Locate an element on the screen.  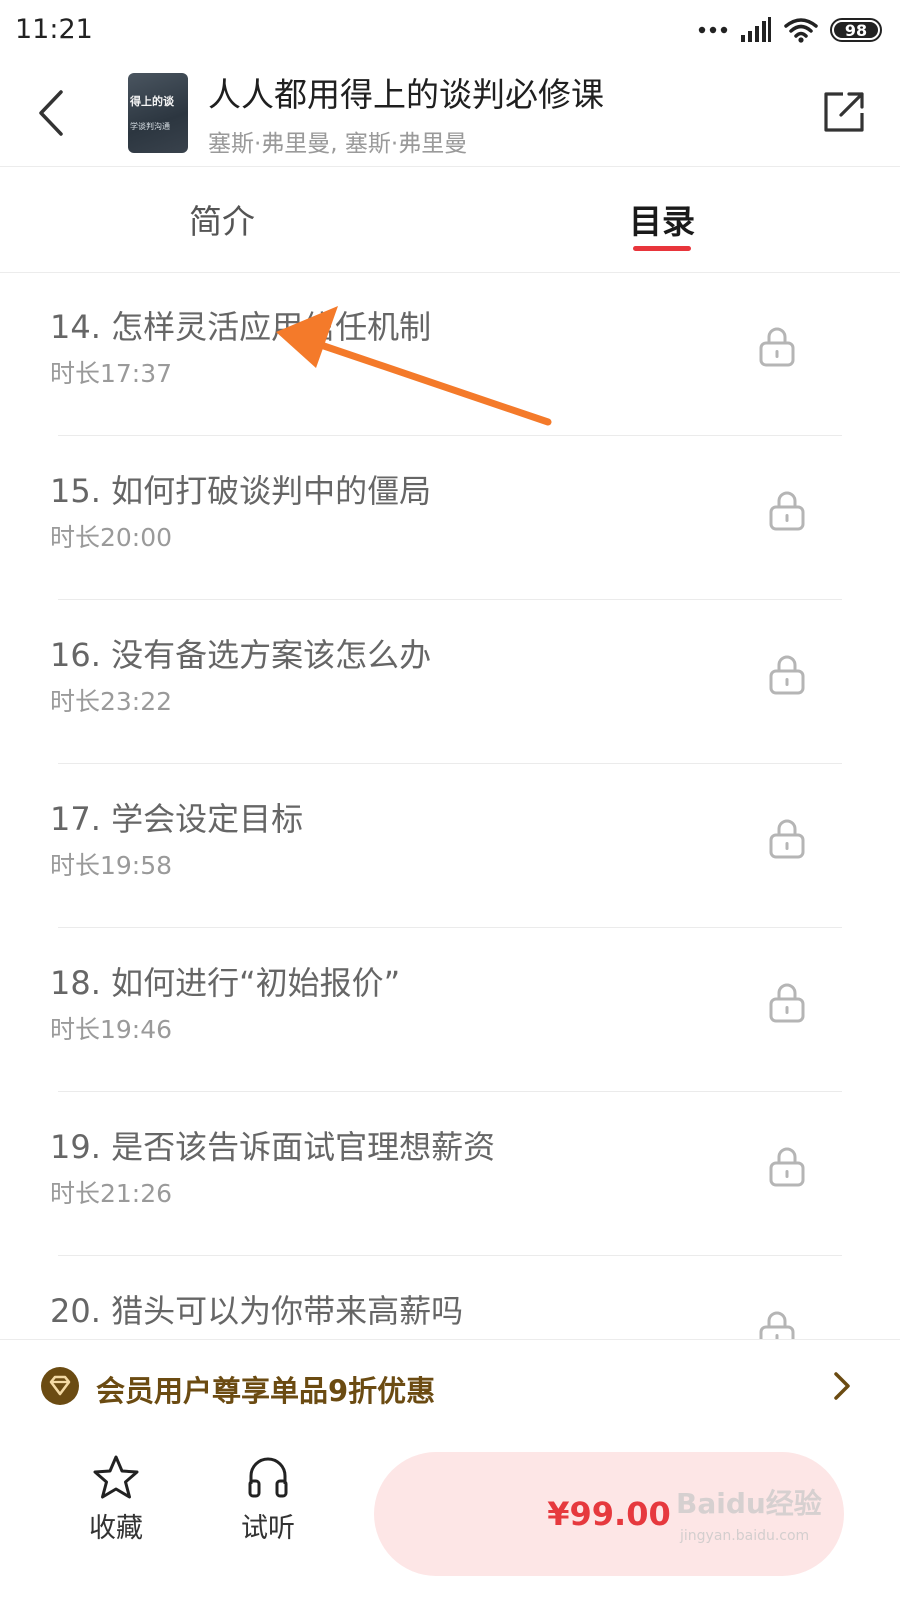
chapter-duration: 时长17:37 is located at coordinates (111, 373).